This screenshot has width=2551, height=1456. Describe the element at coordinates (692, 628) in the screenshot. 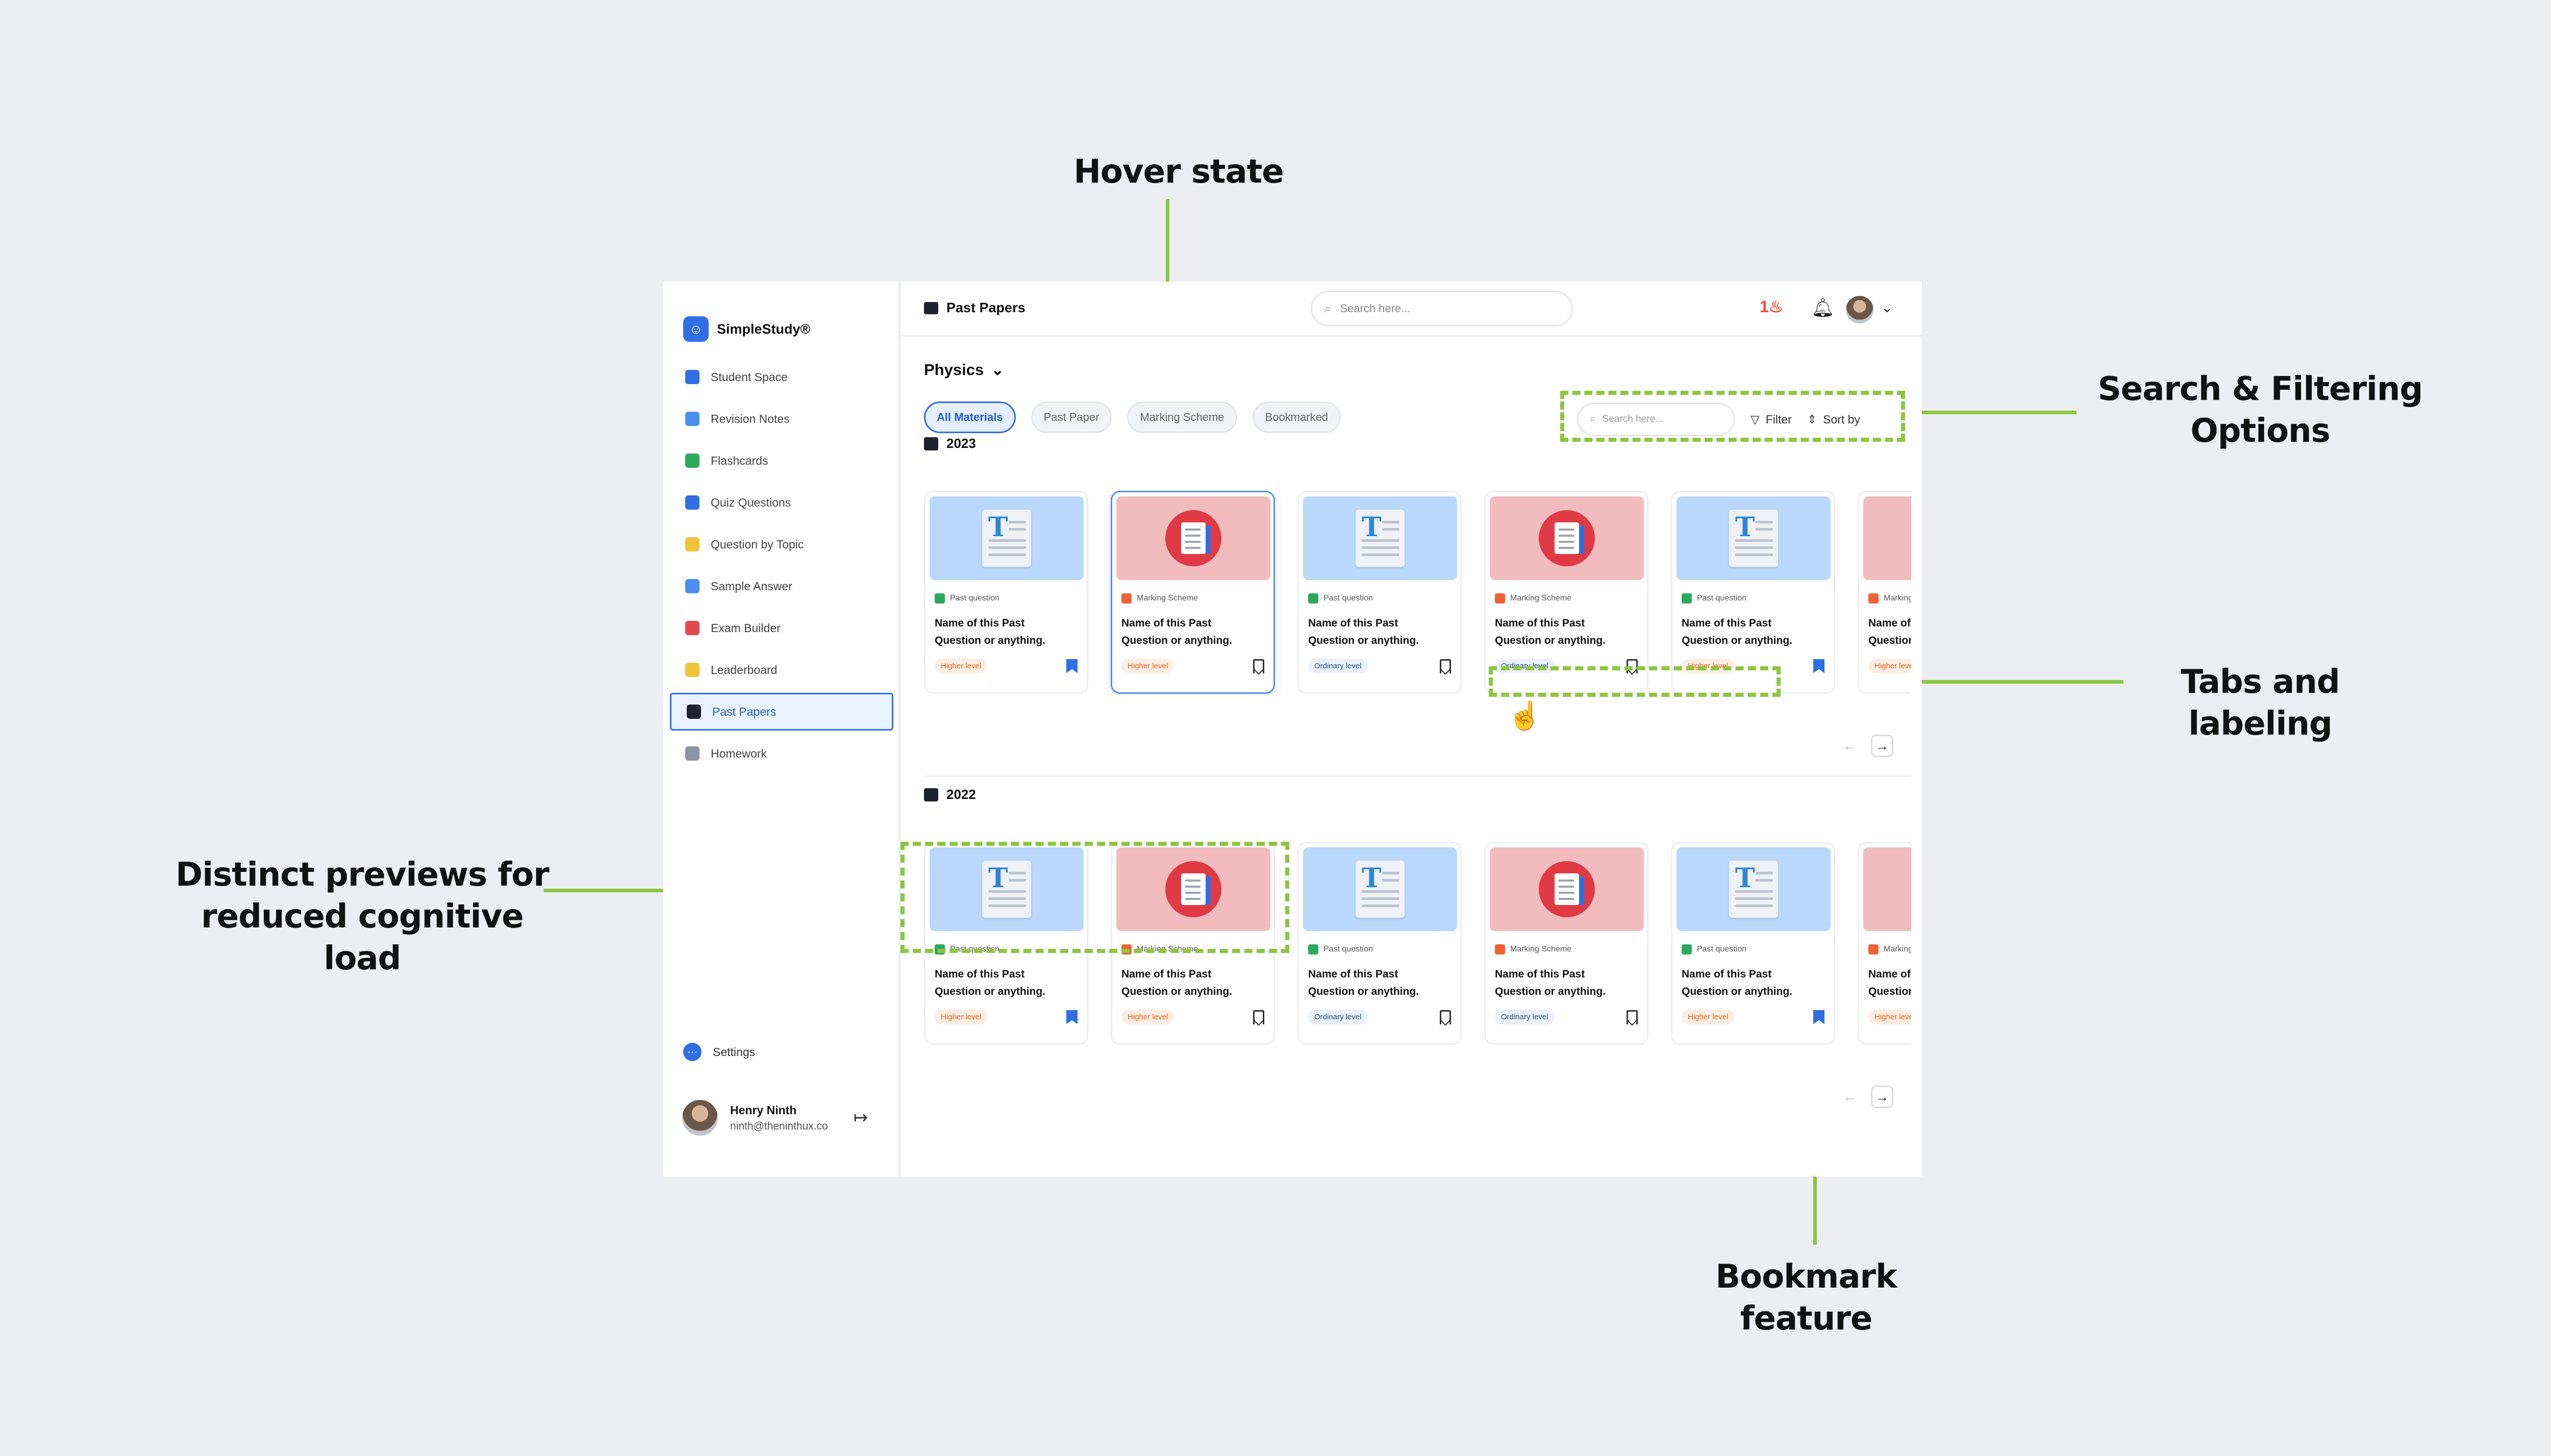

I see `exam-builder-icon` at that location.